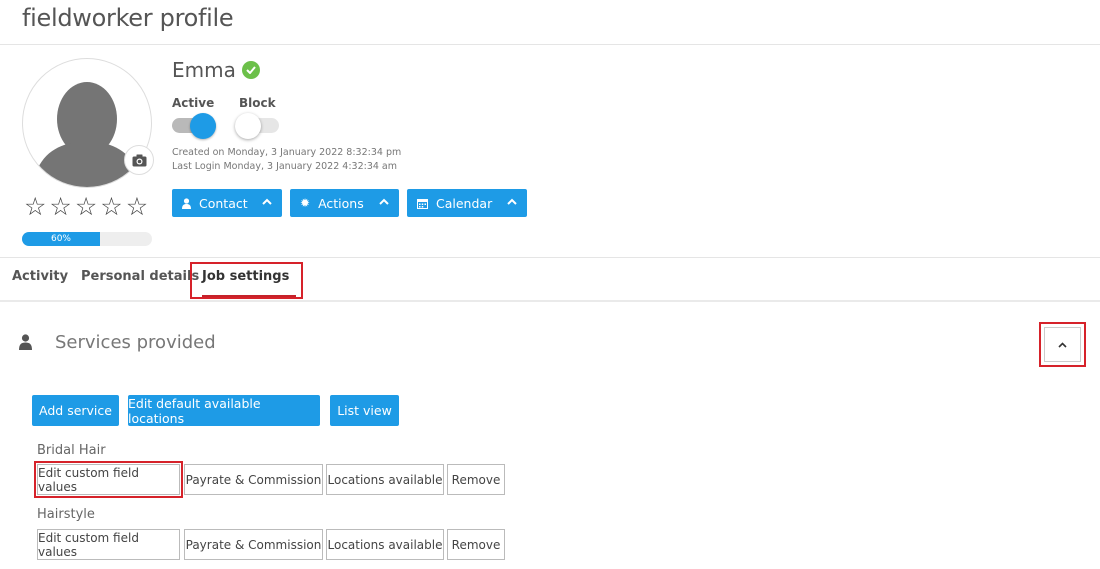 This screenshot has height=569, width=1100. I want to click on page-title: fieldworker profile, so click(128, 18).